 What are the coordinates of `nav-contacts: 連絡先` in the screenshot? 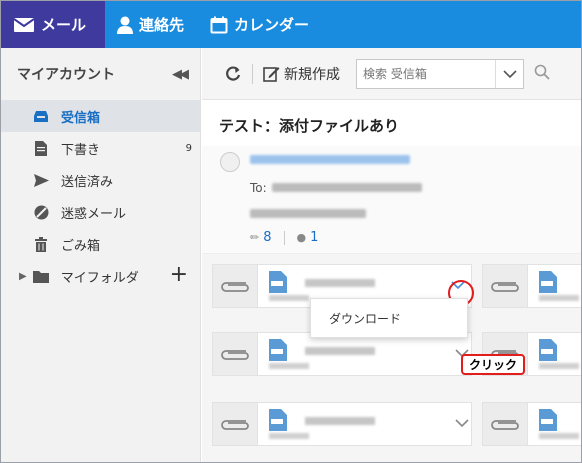 It's located at (151, 24).